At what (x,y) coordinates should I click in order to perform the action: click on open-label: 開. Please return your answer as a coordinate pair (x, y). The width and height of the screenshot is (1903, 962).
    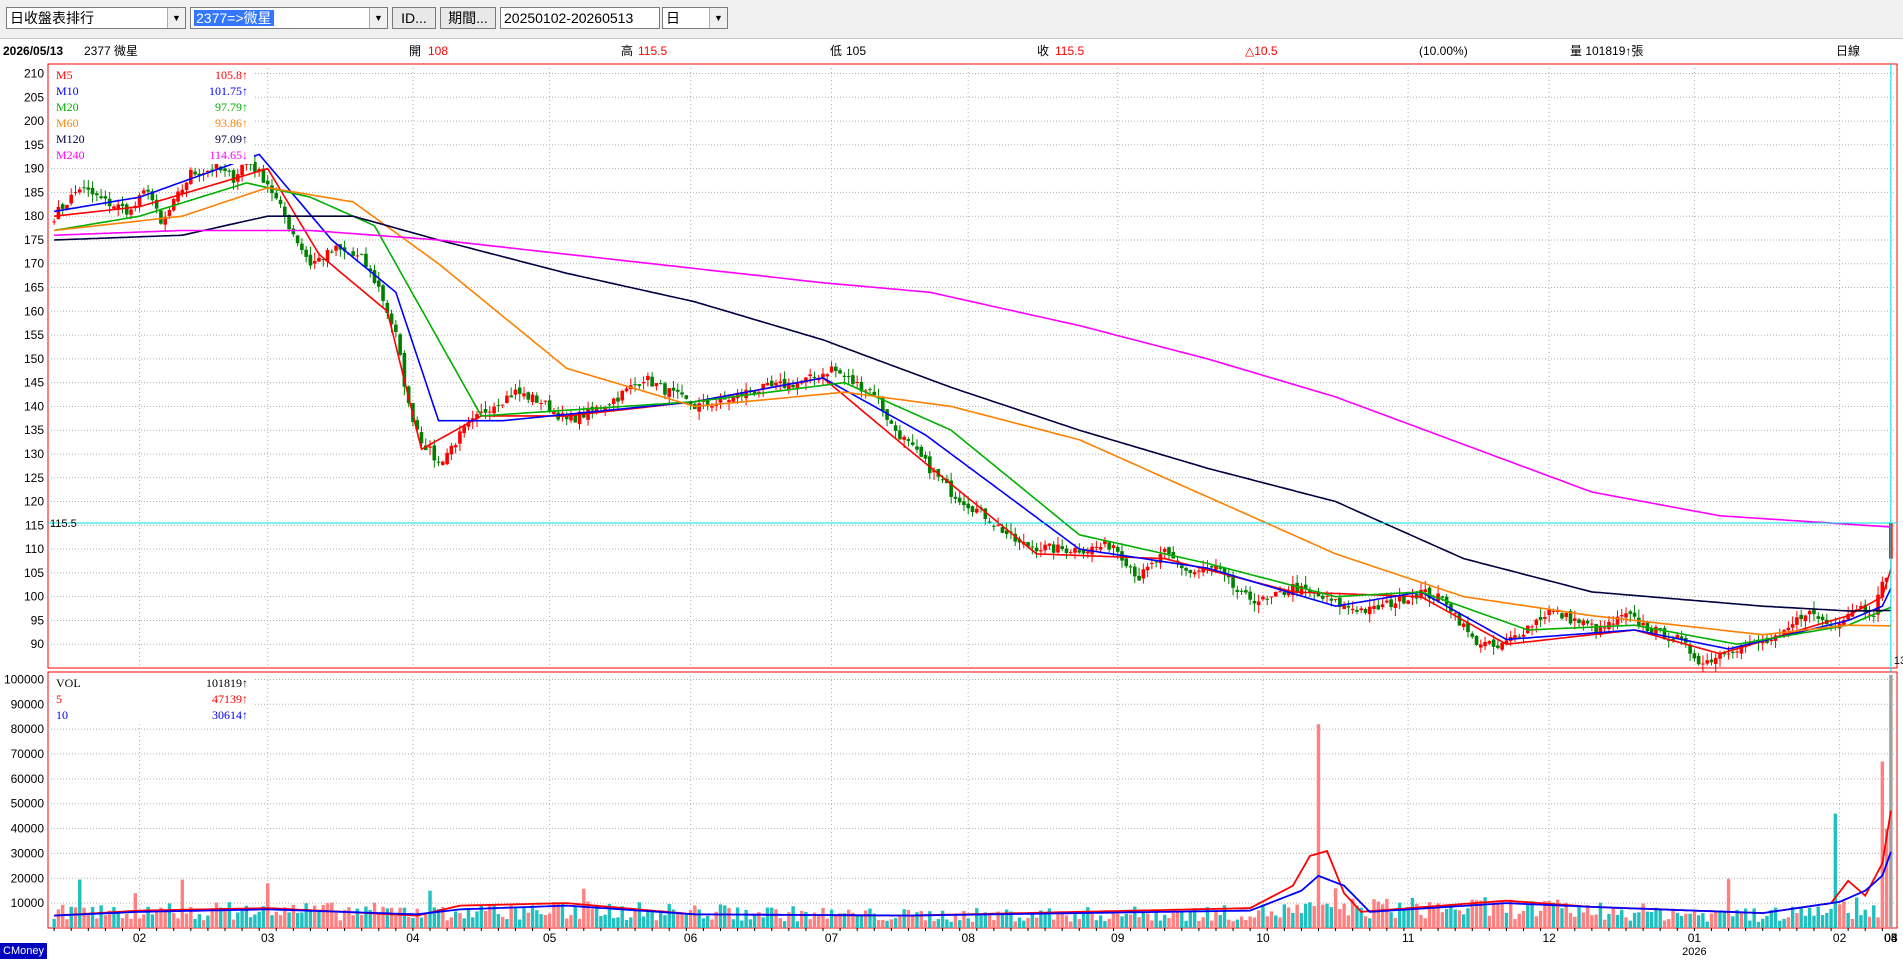
    Looking at the image, I should click on (415, 51).